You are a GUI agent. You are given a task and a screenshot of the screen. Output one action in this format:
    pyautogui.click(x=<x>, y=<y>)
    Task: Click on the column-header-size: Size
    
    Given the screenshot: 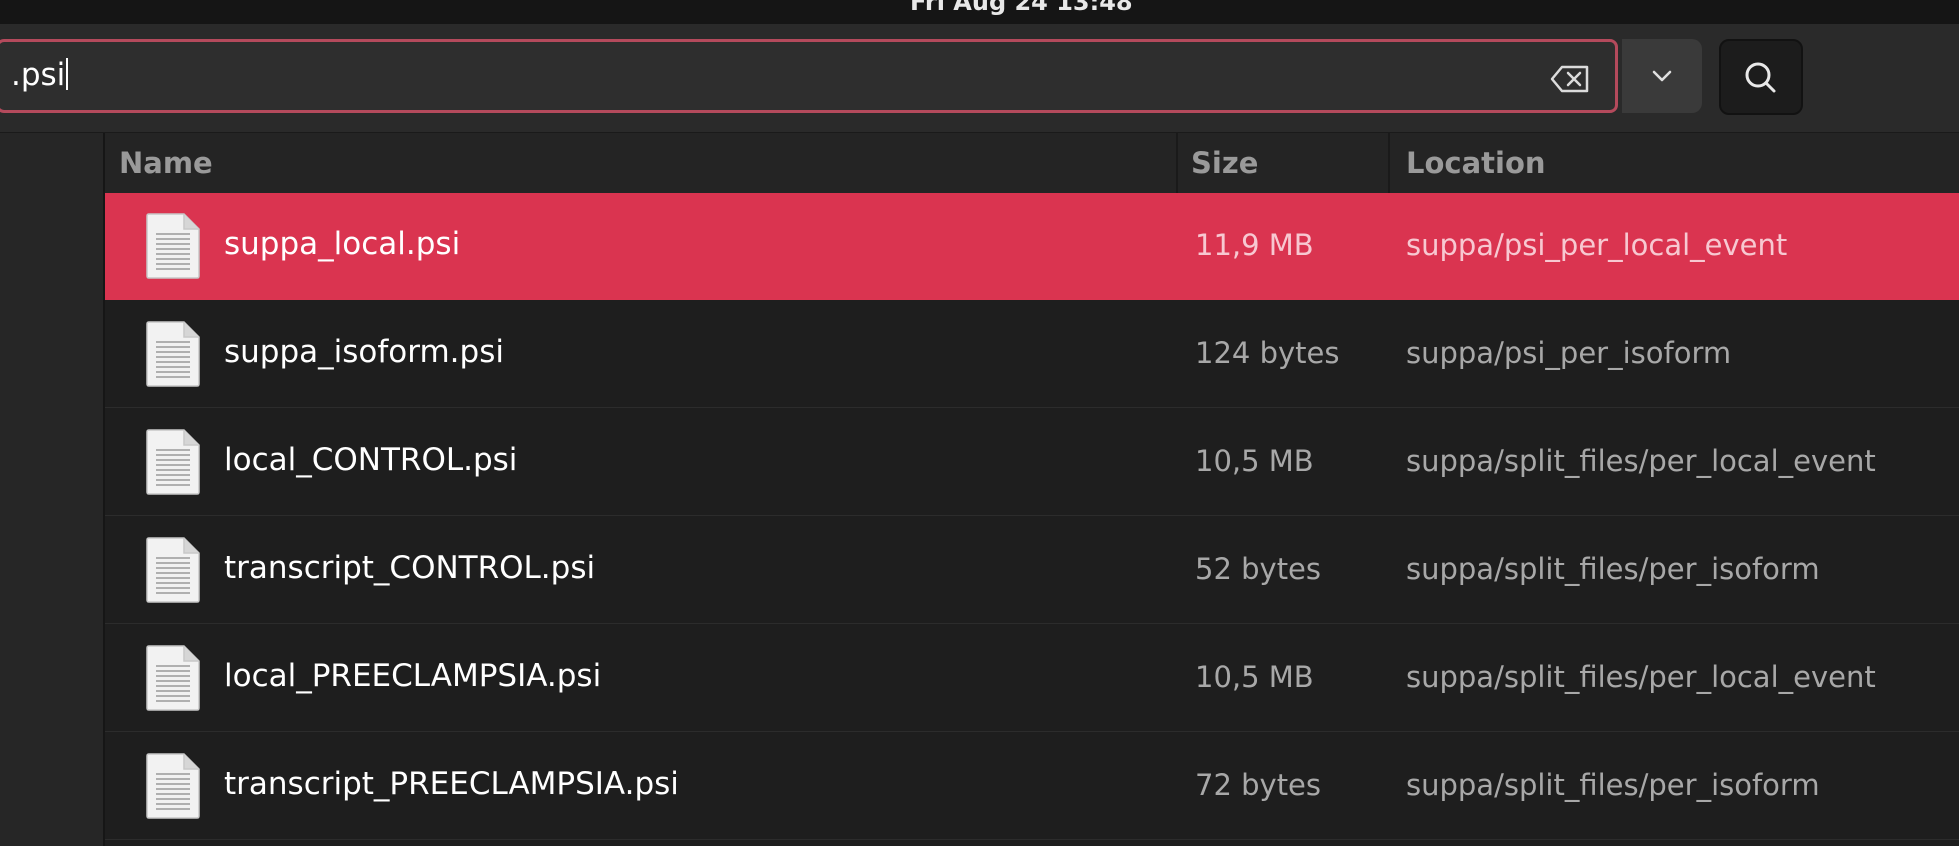 What is the action you would take?
    pyautogui.click(x=1224, y=163)
    